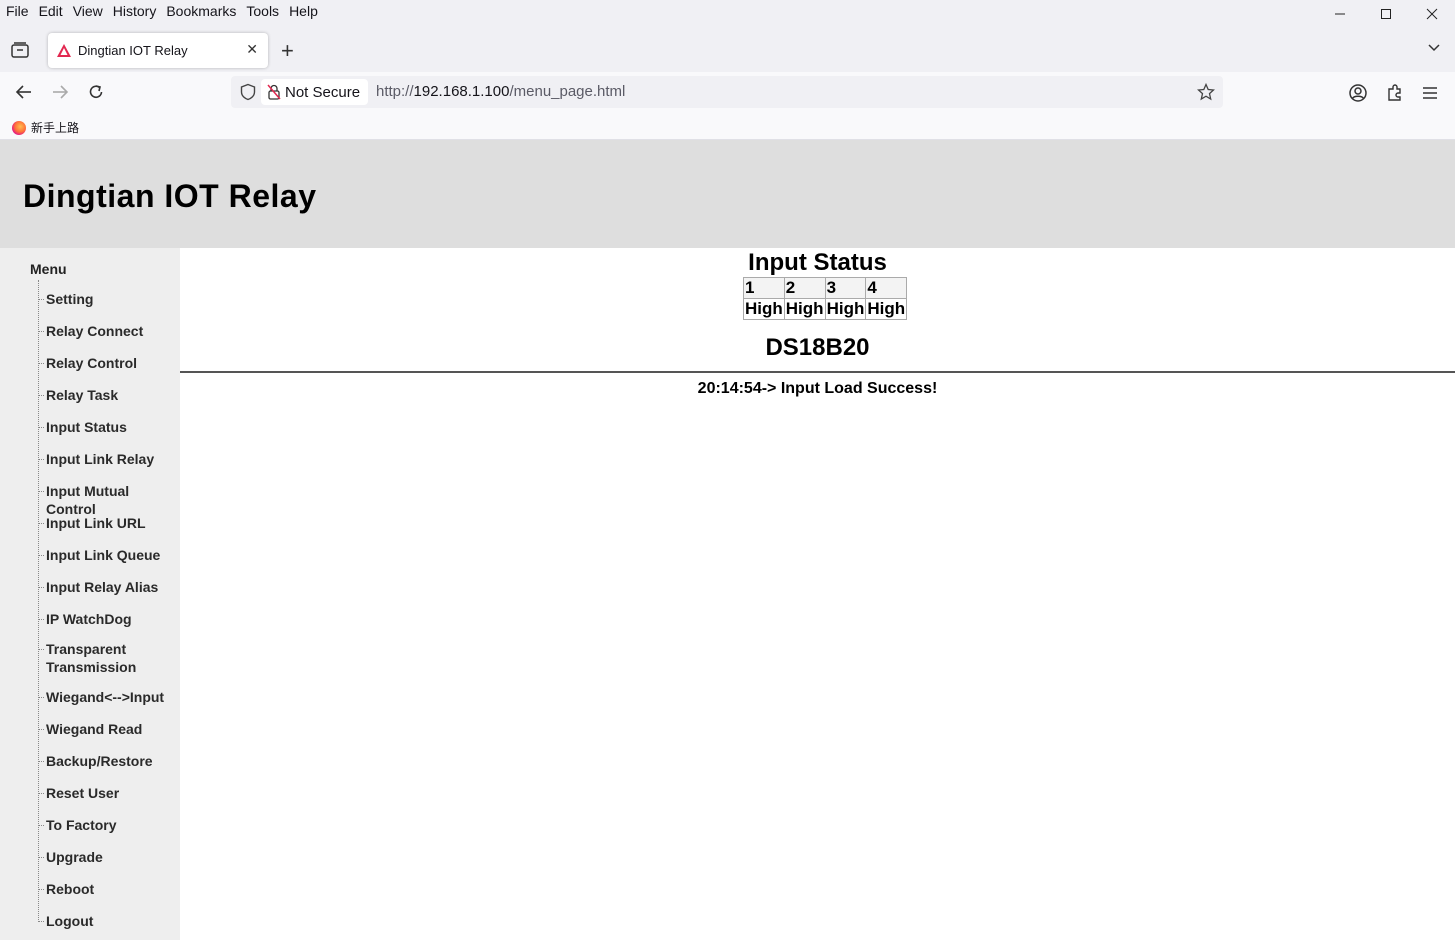 The height and width of the screenshot is (940, 1455). Describe the element at coordinates (60, 92) in the screenshot. I see `forward-icon` at that location.